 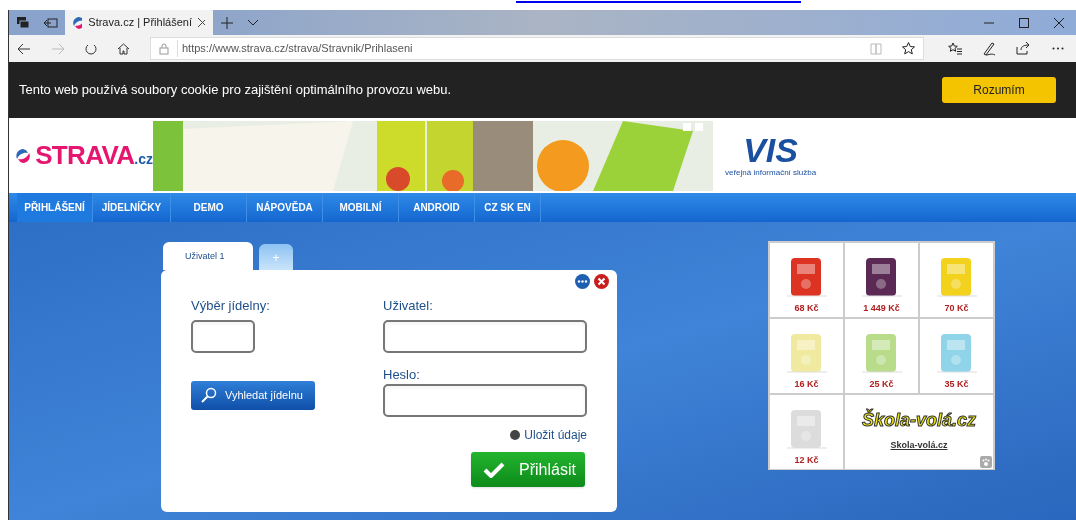 What do you see at coordinates (494, 469) in the screenshot?
I see `check-icon` at bounding box center [494, 469].